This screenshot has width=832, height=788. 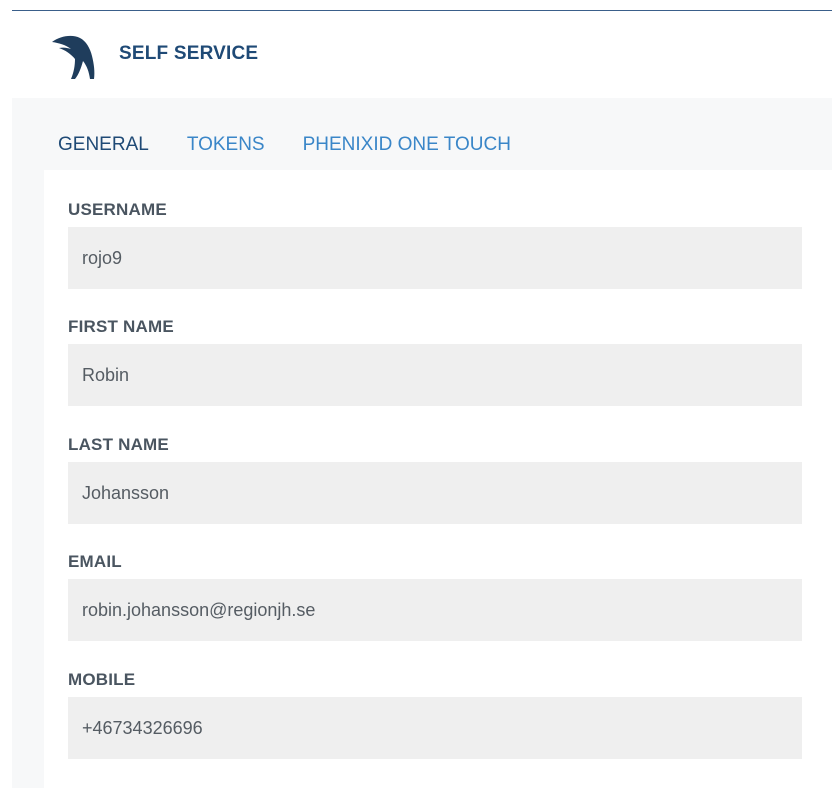 What do you see at coordinates (103, 146) in the screenshot?
I see `tab-general: GENERAL` at bounding box center [103, 146].